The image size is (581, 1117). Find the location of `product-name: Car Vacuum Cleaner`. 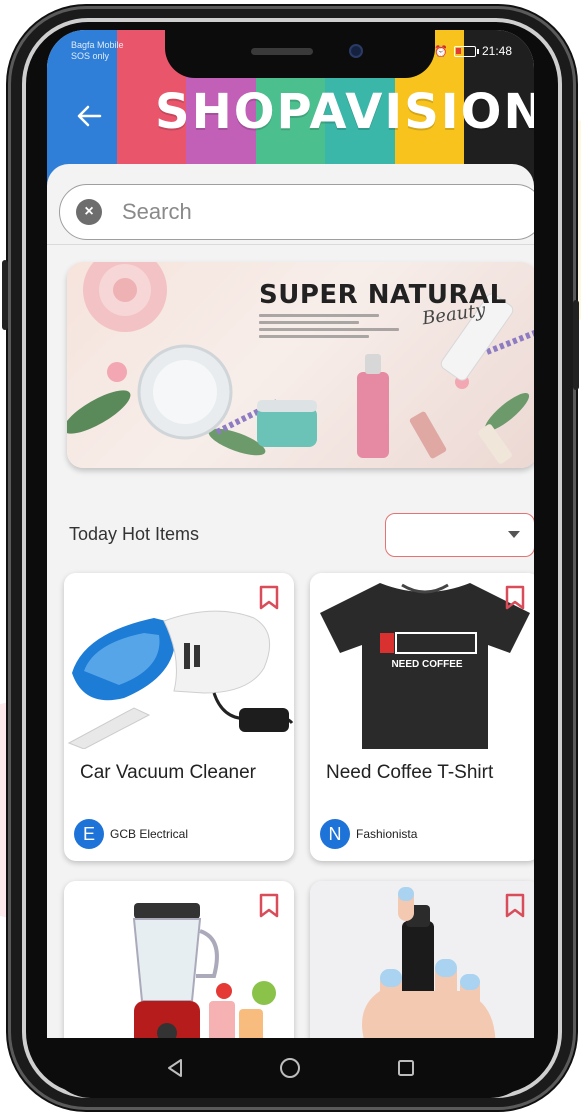

product-name: Car Vacuum Cleaner is located at coordinates (168, 772).